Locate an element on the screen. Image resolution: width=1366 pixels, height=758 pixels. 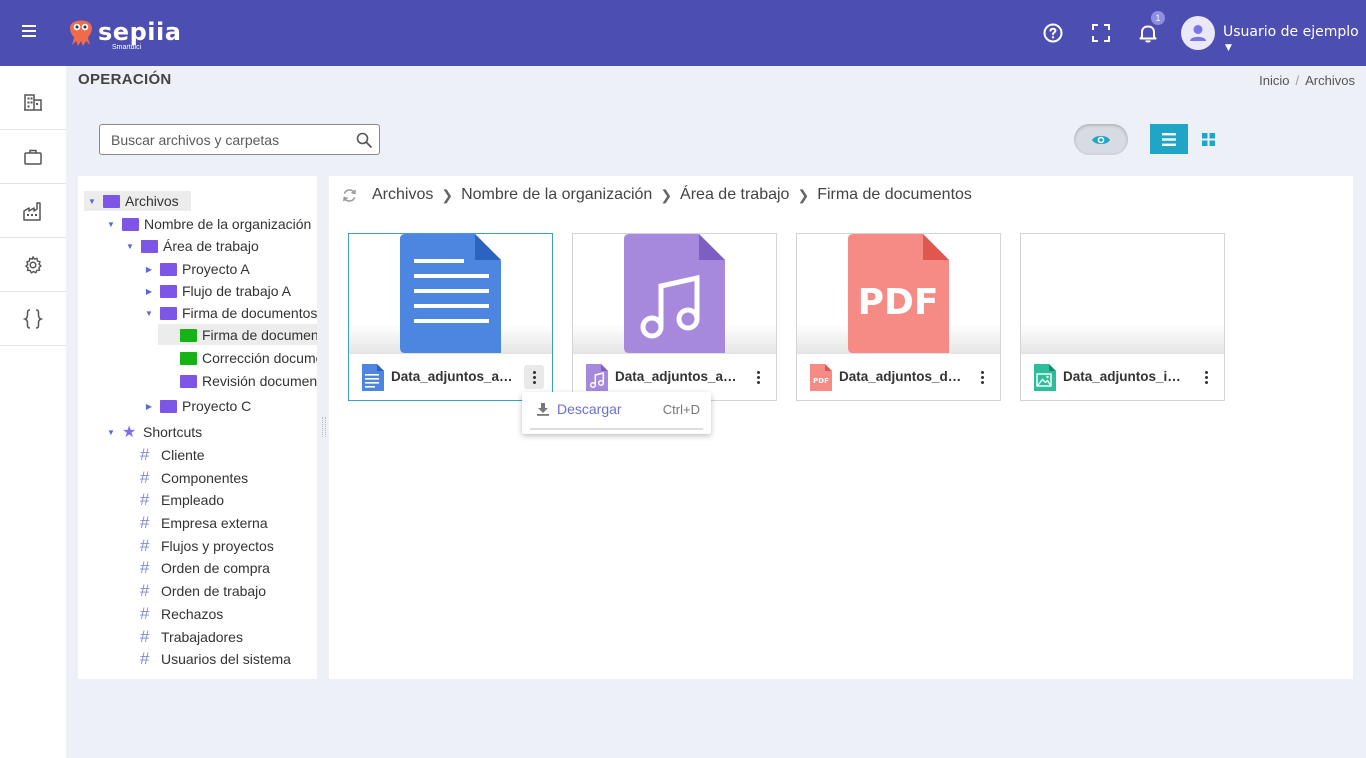
factory-icon is located at coordinates (32, 211).